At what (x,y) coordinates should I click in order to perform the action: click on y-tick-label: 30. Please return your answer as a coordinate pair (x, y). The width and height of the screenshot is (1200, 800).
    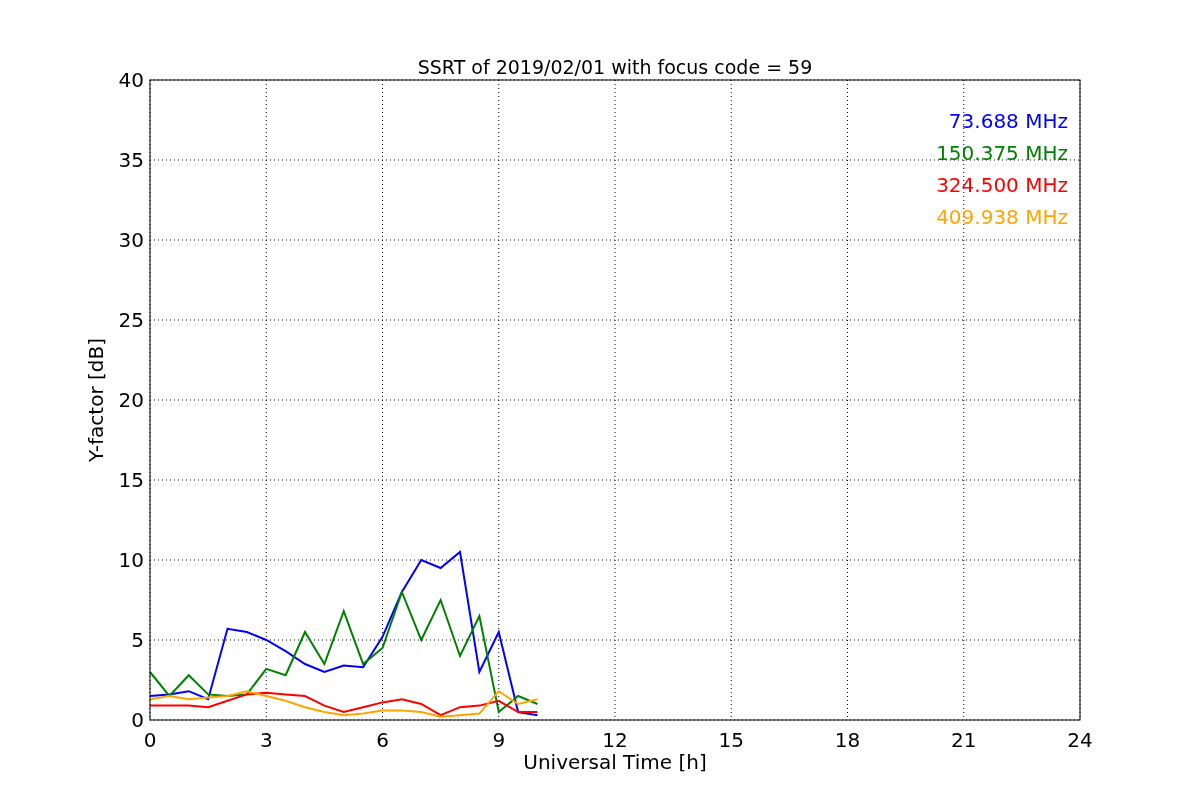
    Looking at the image, I should click on (131, 240).